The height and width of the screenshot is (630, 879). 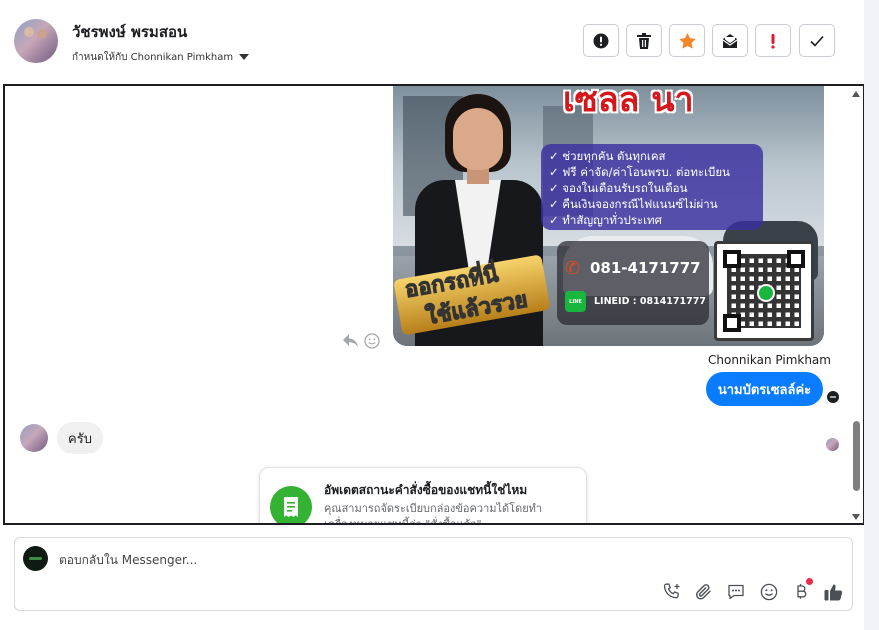 I want to click on qr-code, so click(x=764, y=291).